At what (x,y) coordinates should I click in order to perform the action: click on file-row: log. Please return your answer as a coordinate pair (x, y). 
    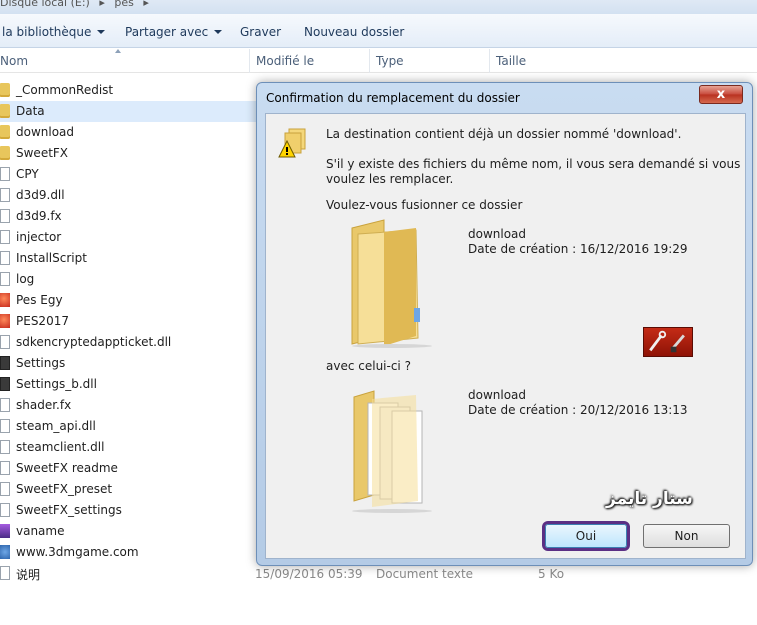
    Looking at the image, I should click on (130, 279).